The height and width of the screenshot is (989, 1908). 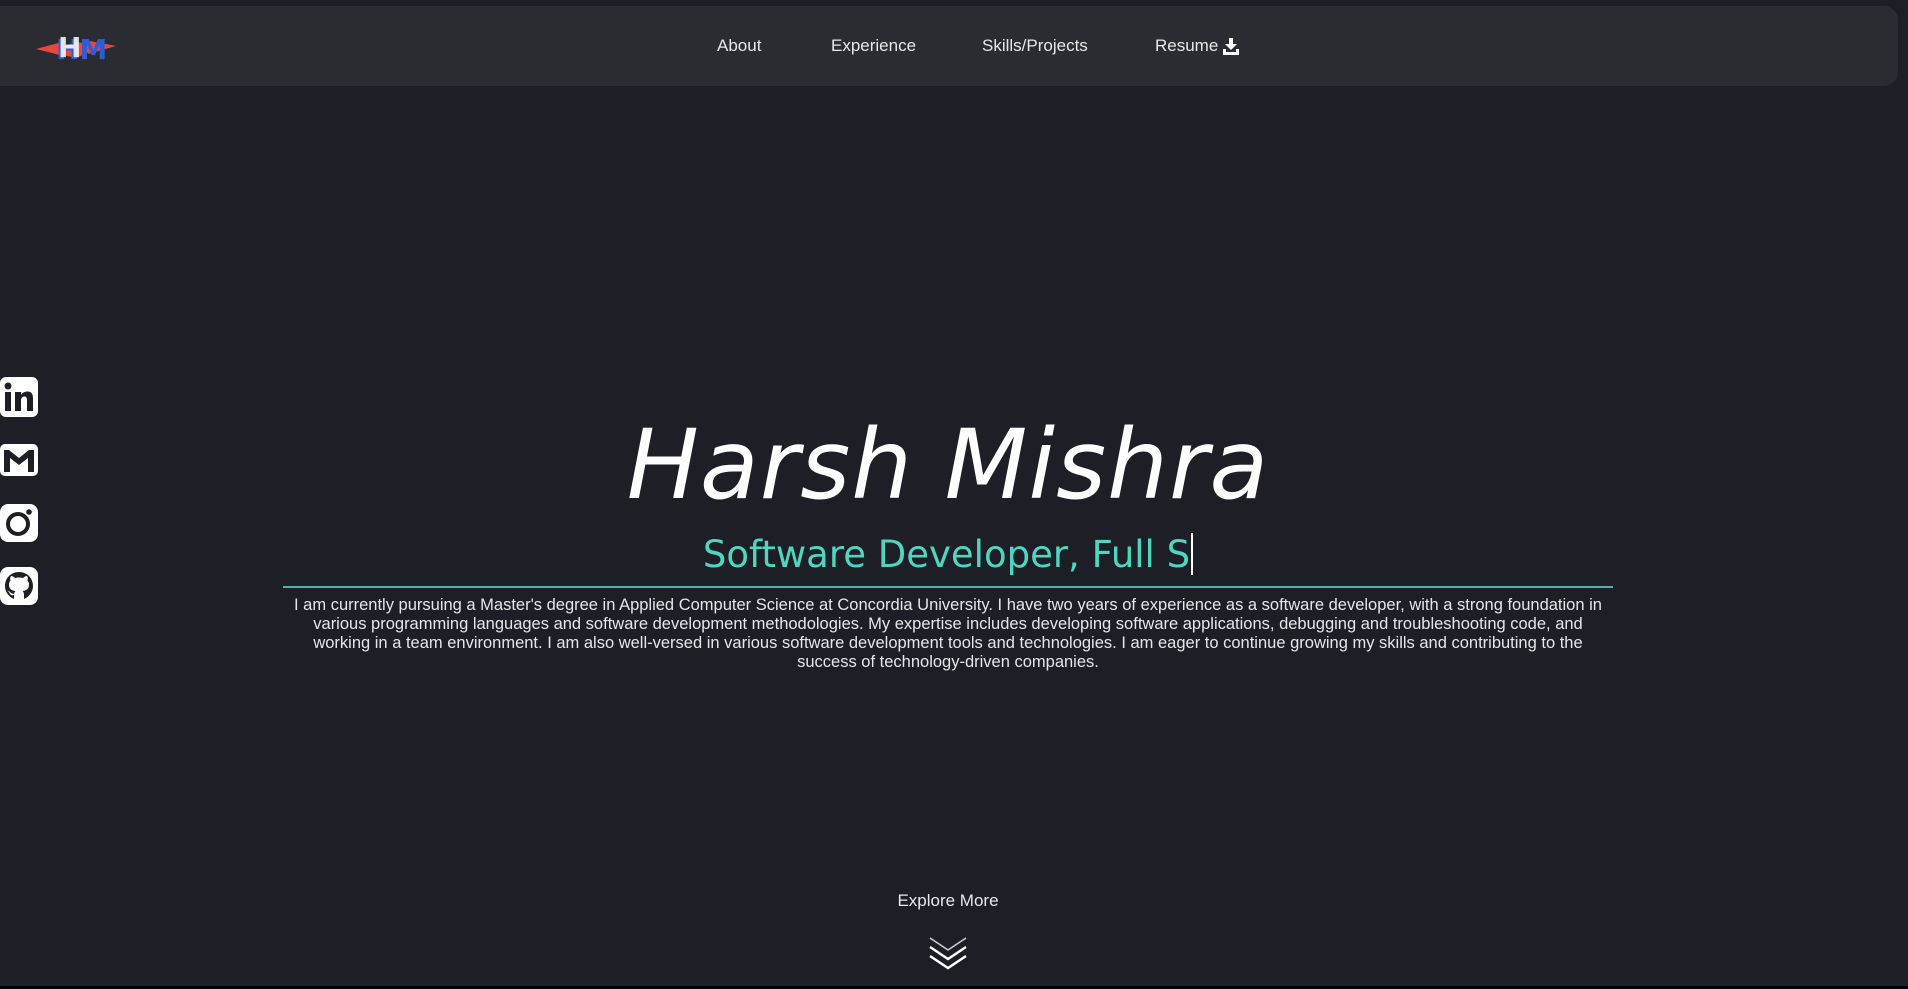 What do you see at coordinates (1187, 45) in the screenshot?
I see `resume-label: Resume` at bounding box center [1187, 45].